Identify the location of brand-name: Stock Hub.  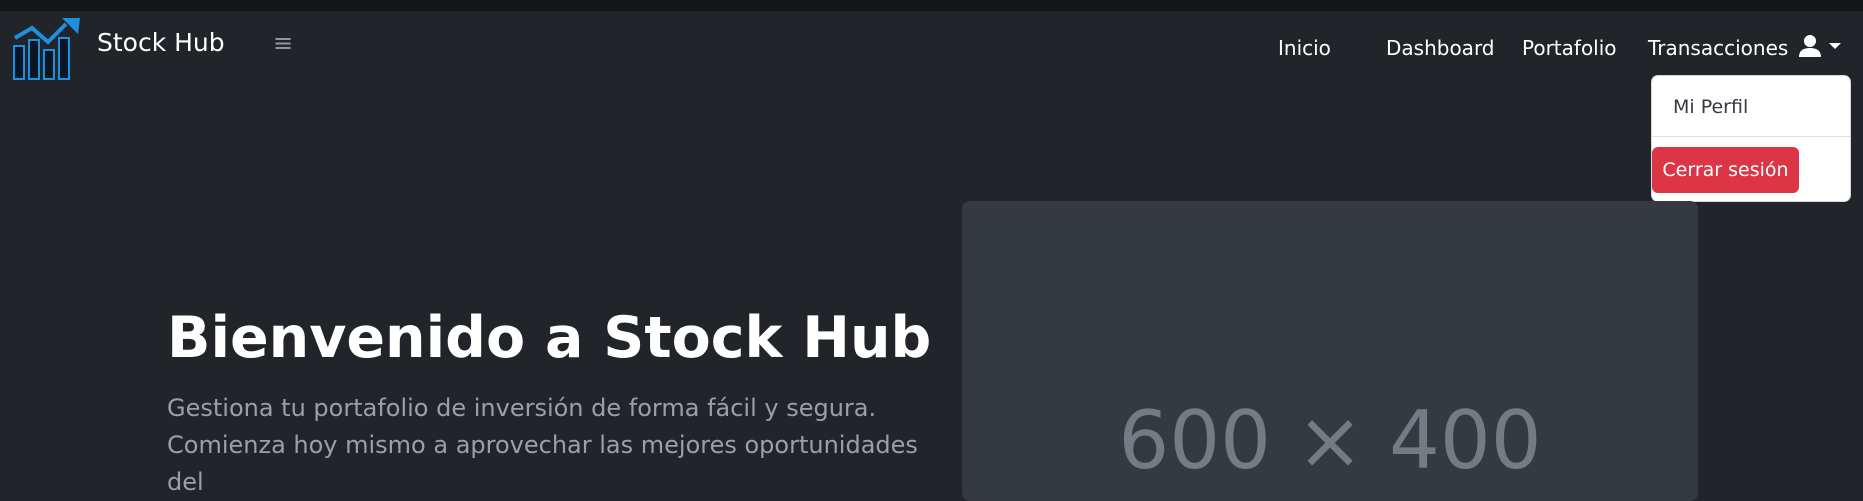
(161, 42).